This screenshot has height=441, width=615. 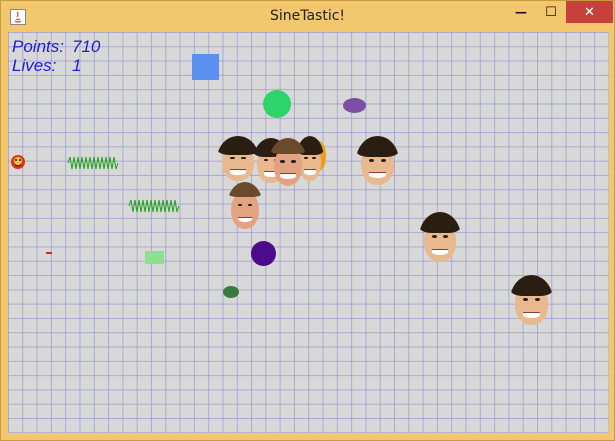 I want to click on light-green-rect-item, so click(x=154, y=257).